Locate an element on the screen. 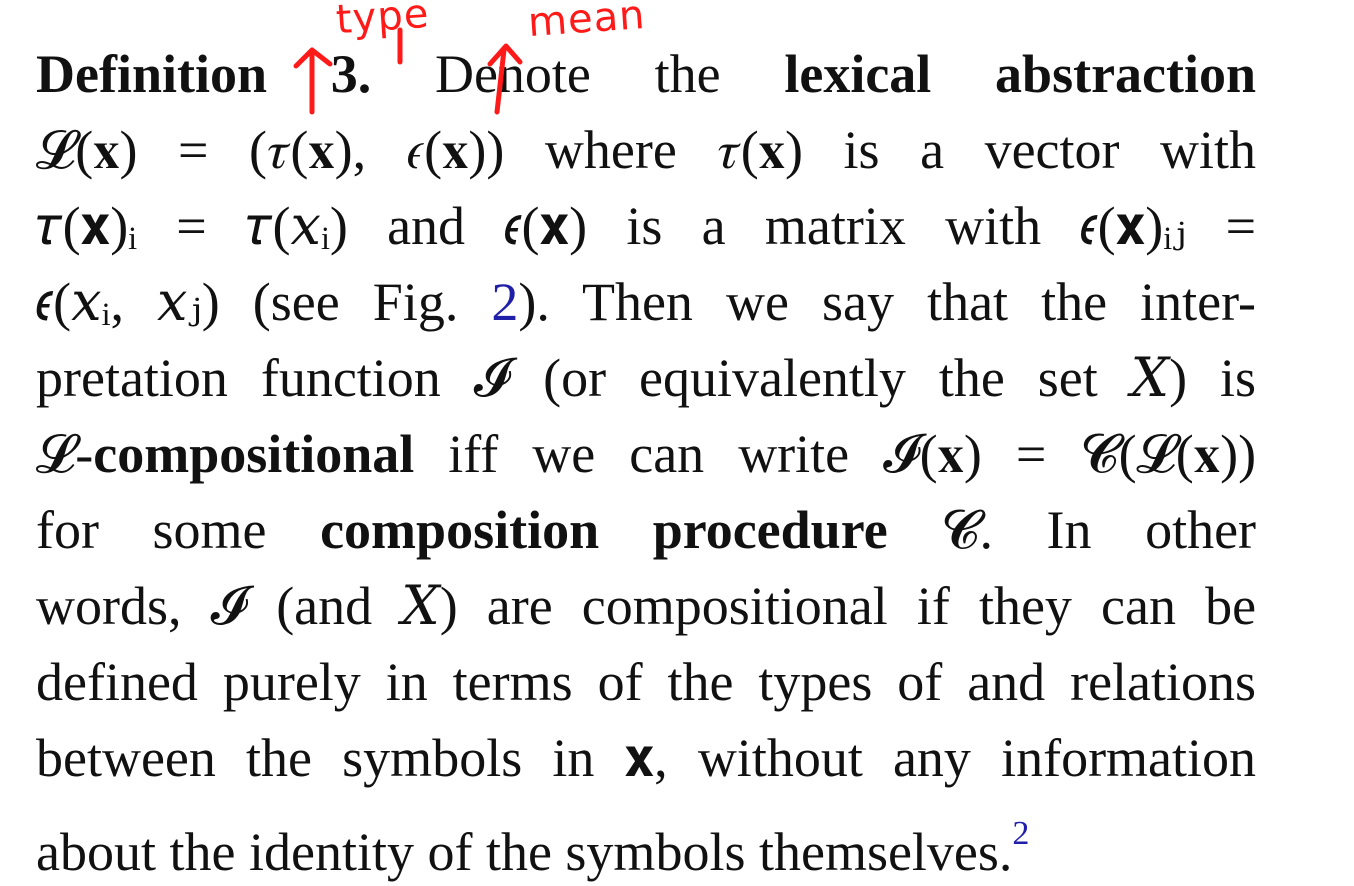  word: equivalently is located at coordinates (772, 378).